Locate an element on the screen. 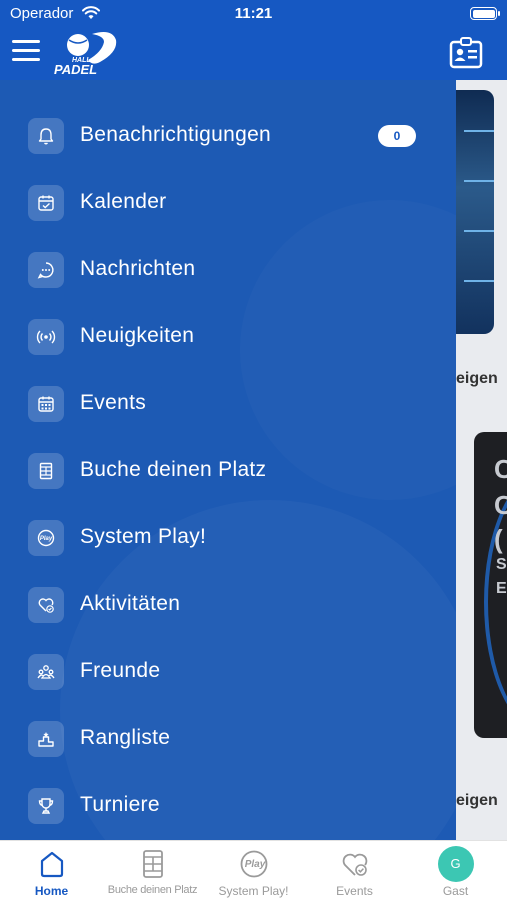 The image size is (507, 900). tab-label: Events is located at coordinates (354, 891).